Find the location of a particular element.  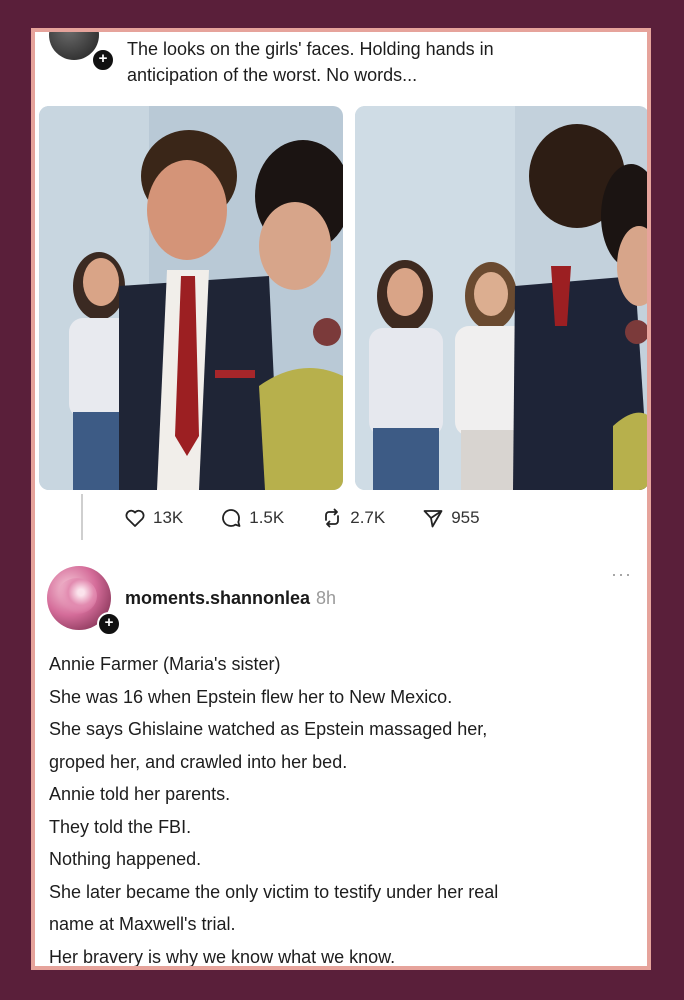

comment-icon is located at coordinates (231, 518).